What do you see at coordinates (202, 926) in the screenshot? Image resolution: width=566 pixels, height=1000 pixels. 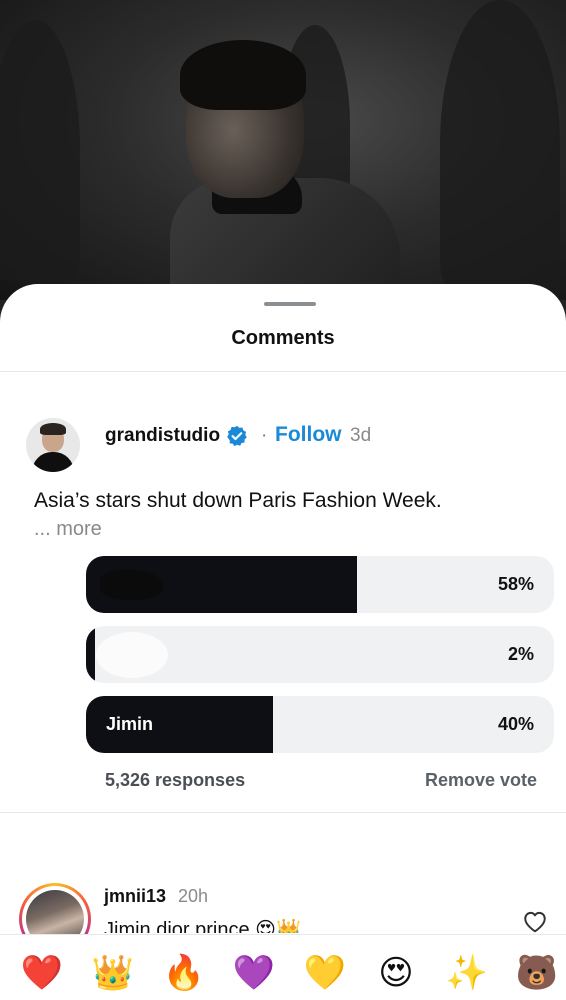 I see `comment-text: Jimin dior prince 😍👑` at bounding box center [202, 926].